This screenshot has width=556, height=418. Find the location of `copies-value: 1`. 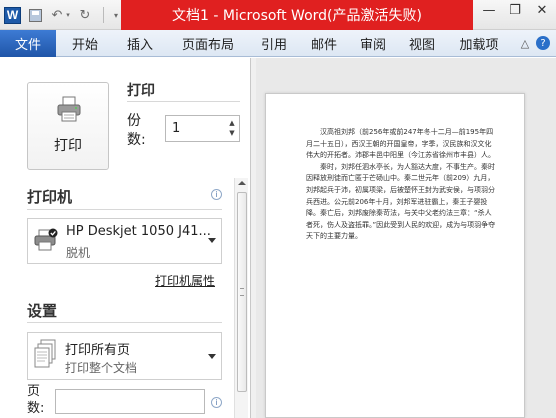

copies-value: 1 is located at coordinates (176, 128).